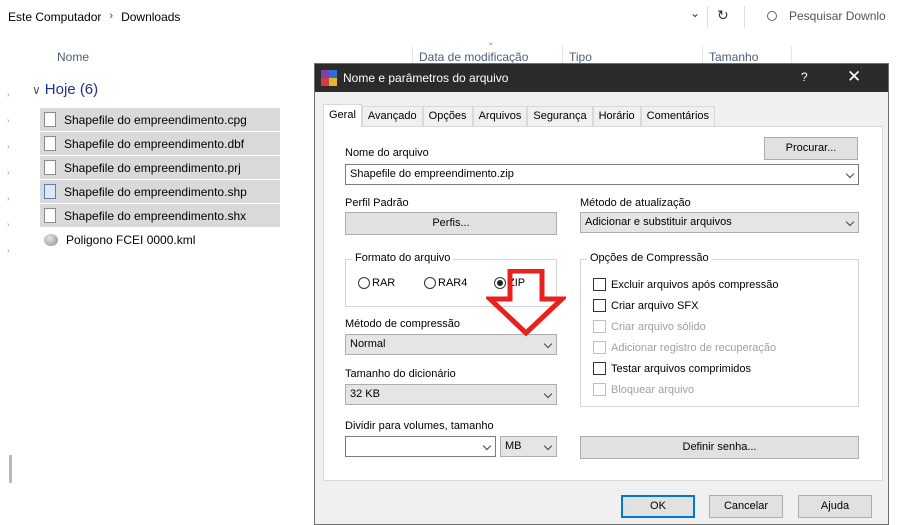 The image size is (903, 525). What do you see at coordinates (580, 57) in the screenshot?
I see `column-header-type: Tipo` at bounding box center [580, 57].